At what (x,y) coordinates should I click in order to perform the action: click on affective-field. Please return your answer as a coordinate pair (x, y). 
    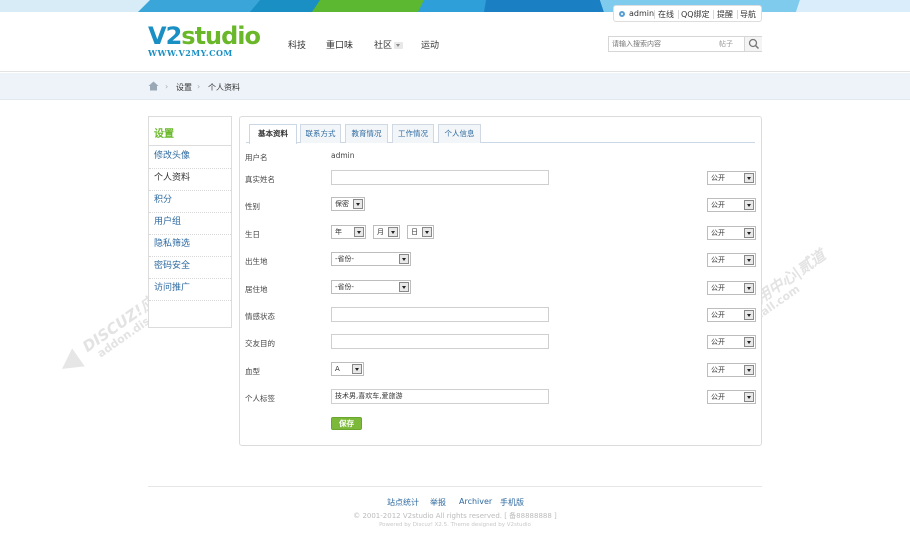
    Looking at the image, I should click on (440, 314).